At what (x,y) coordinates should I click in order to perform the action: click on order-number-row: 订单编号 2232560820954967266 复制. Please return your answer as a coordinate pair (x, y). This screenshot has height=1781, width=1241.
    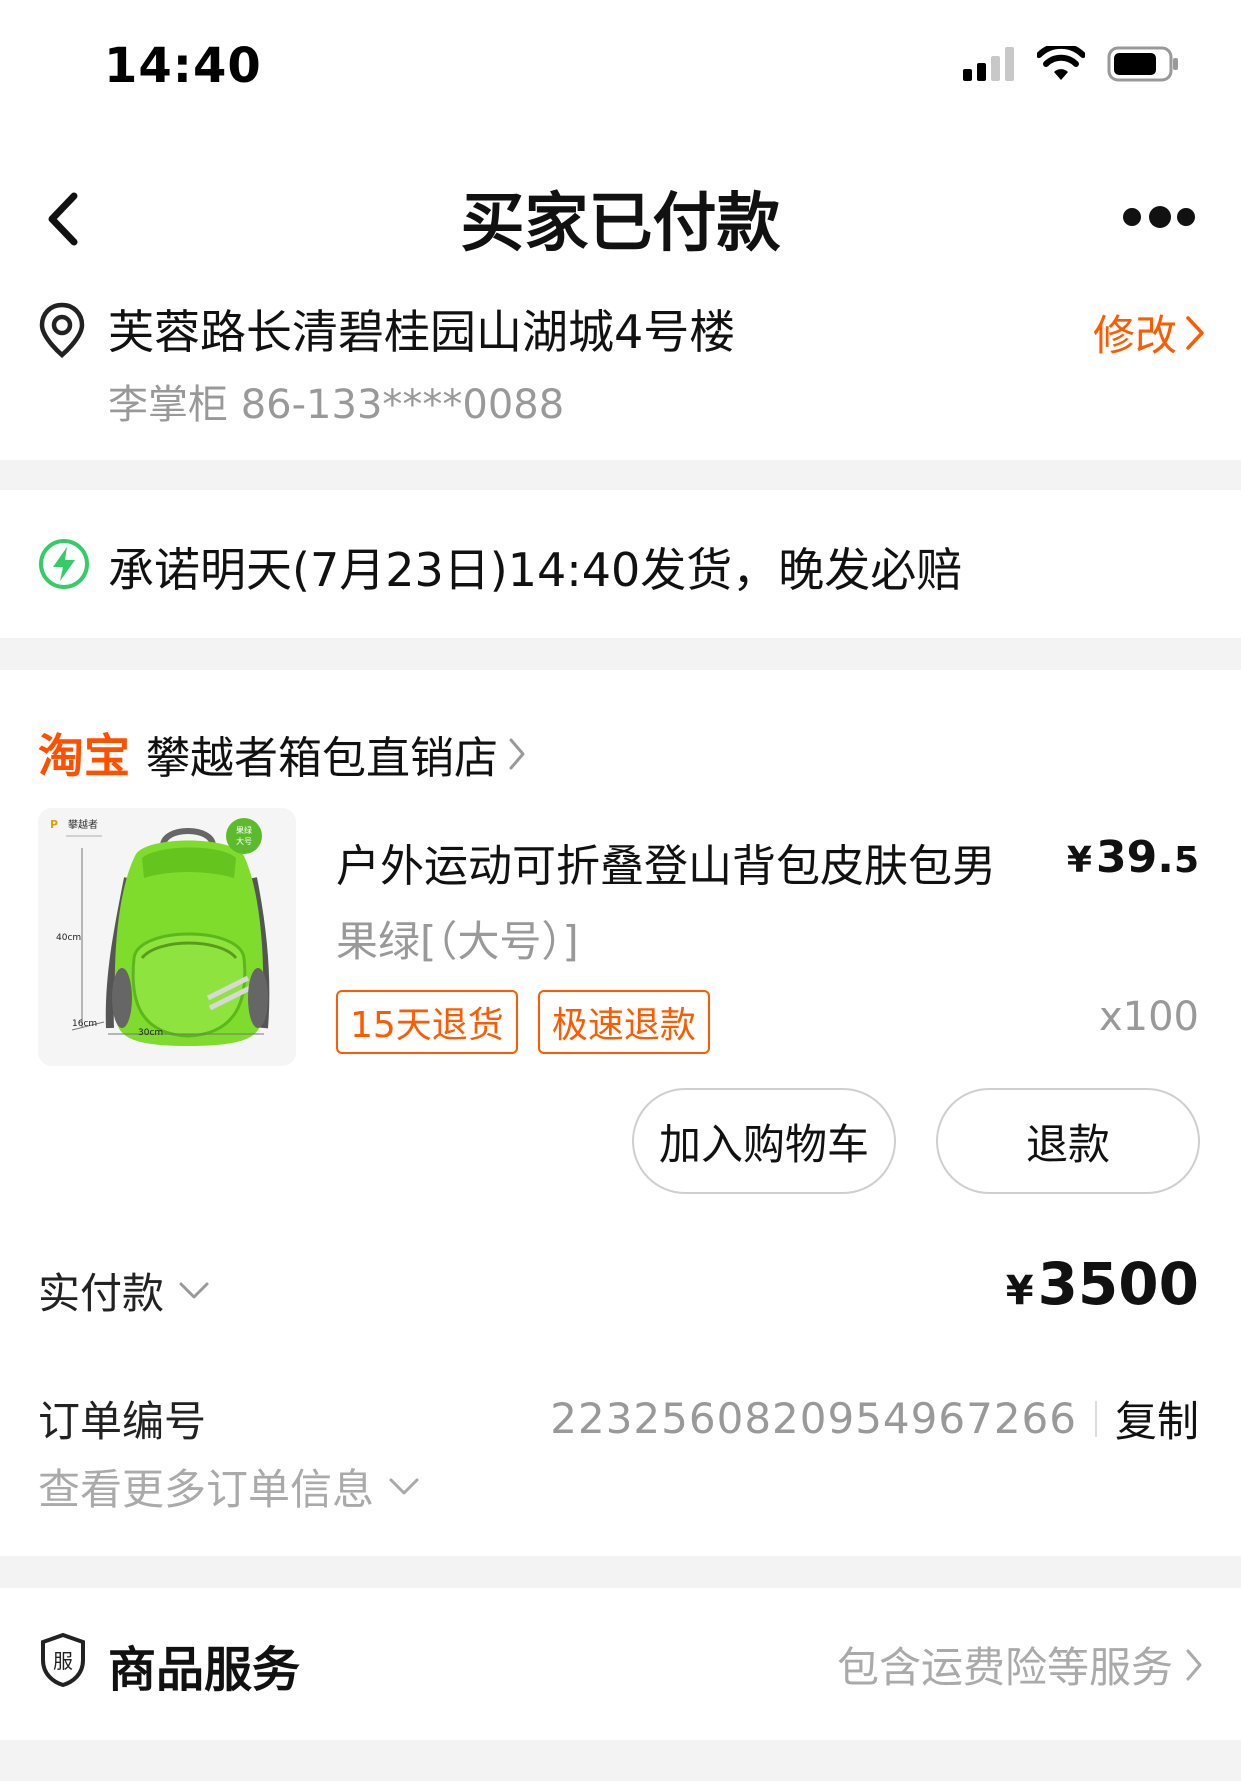
    Looking at the image, I should click on (620, 1415).